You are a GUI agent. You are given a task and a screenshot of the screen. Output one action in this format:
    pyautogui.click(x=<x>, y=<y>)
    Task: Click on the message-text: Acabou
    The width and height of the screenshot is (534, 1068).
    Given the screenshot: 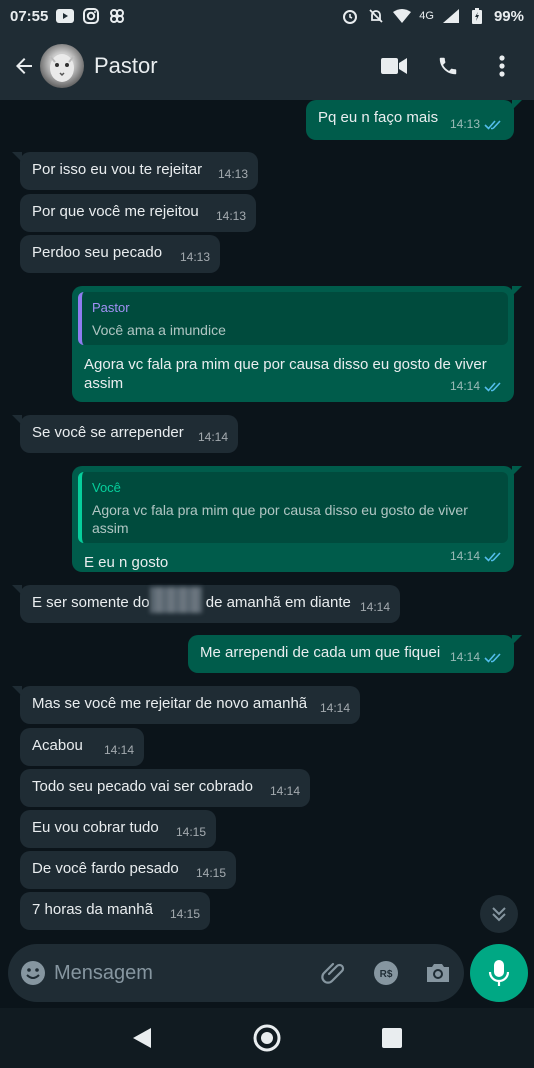 What is the action you would take?
    pyautogui.click(x=57, y=745)
    